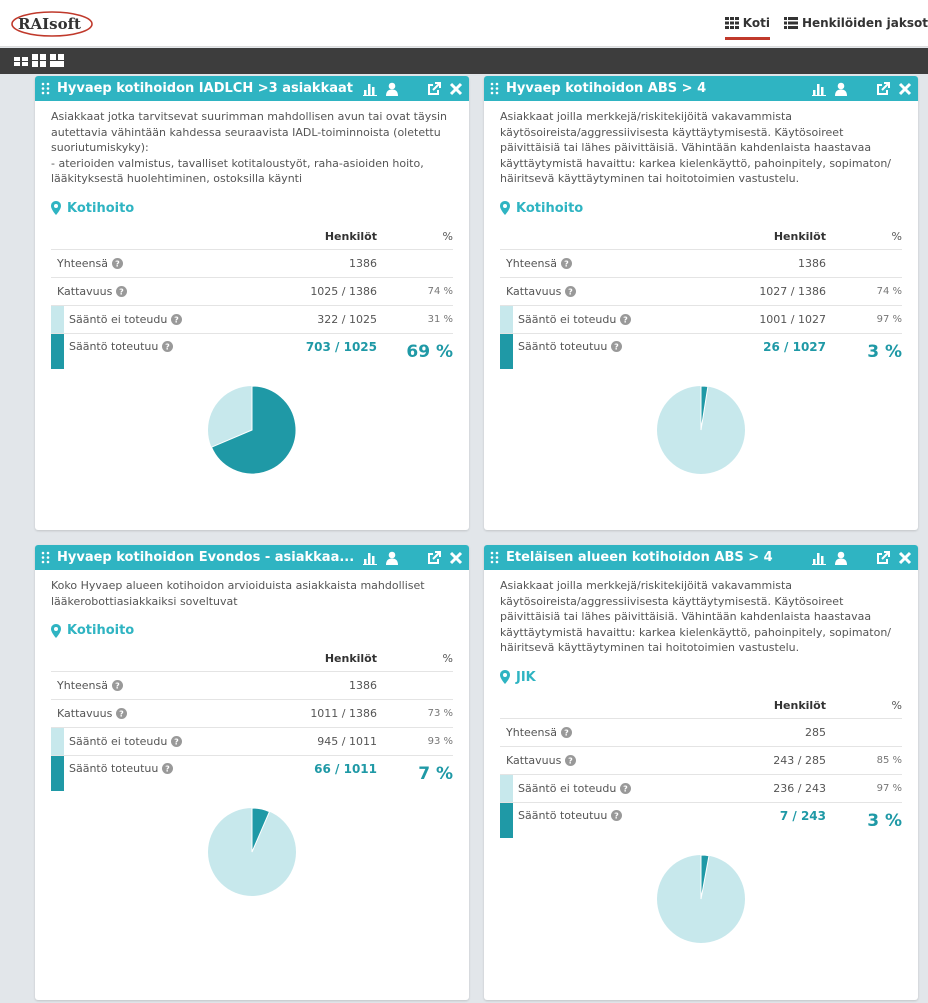 This screenshot has width=928, height=1003. What do you see at coordinates (21, 60) in the screenshot?
I see `layout-four-small-icon` at bounding box center [21, 60].